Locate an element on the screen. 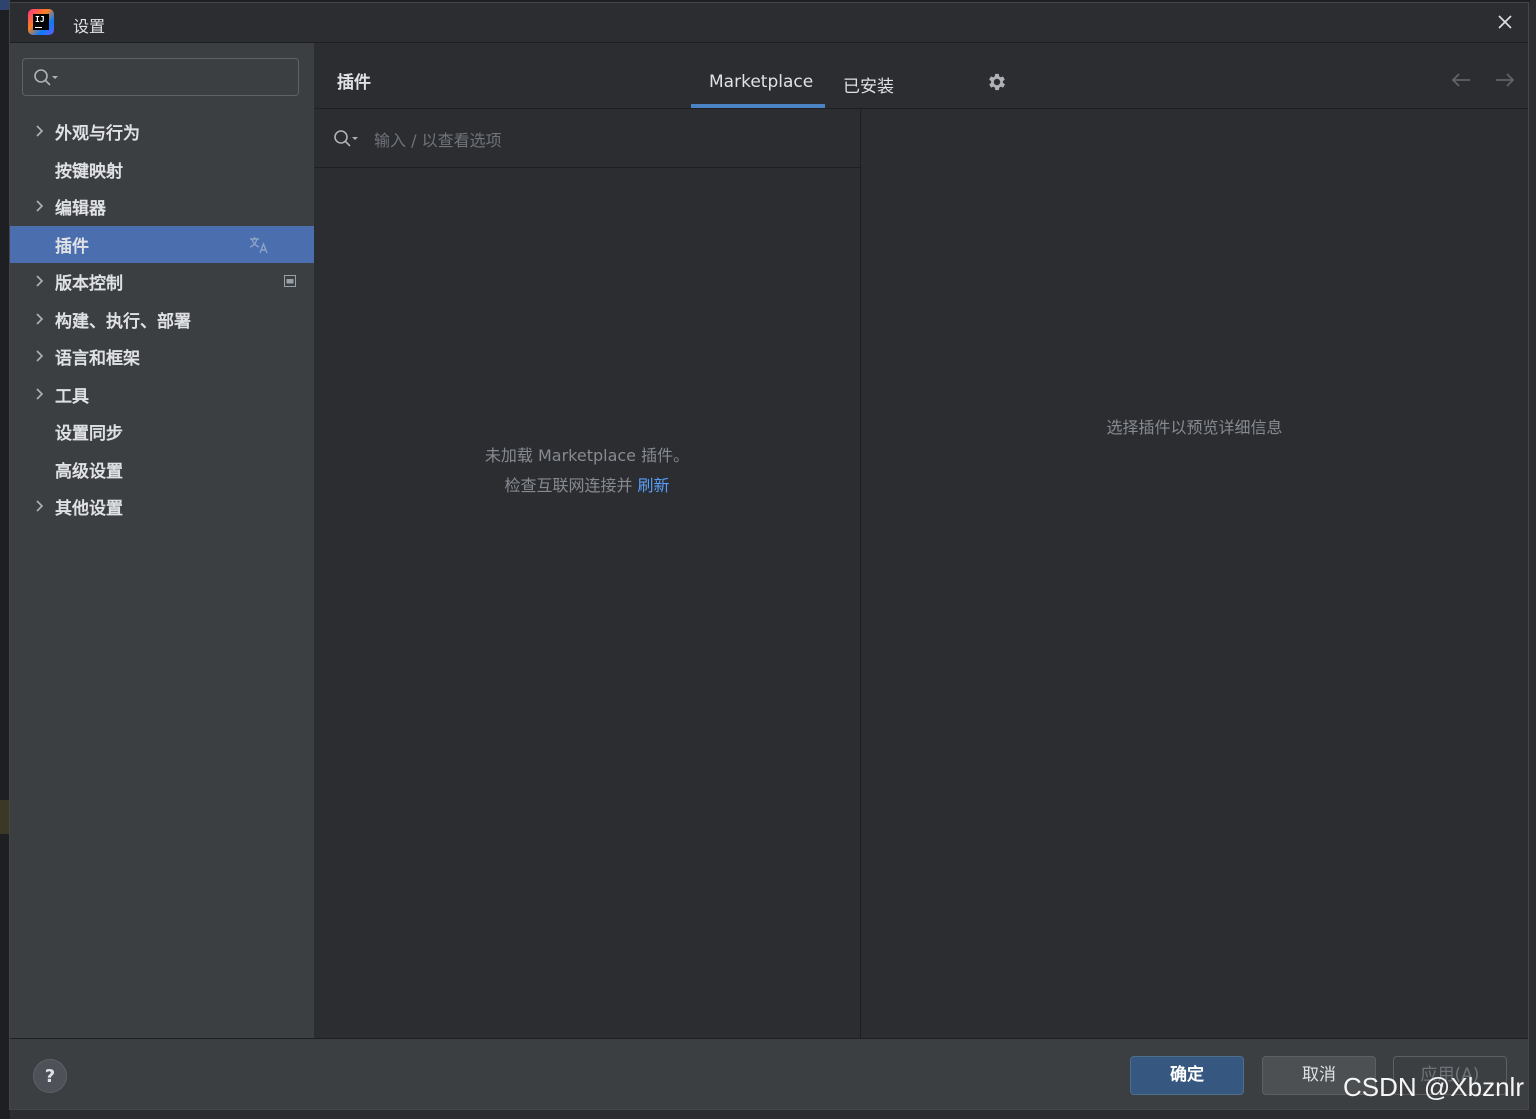 The height and width of the screenshot is (1119, 1536). gear-icon is located at coordinates (997, 82).